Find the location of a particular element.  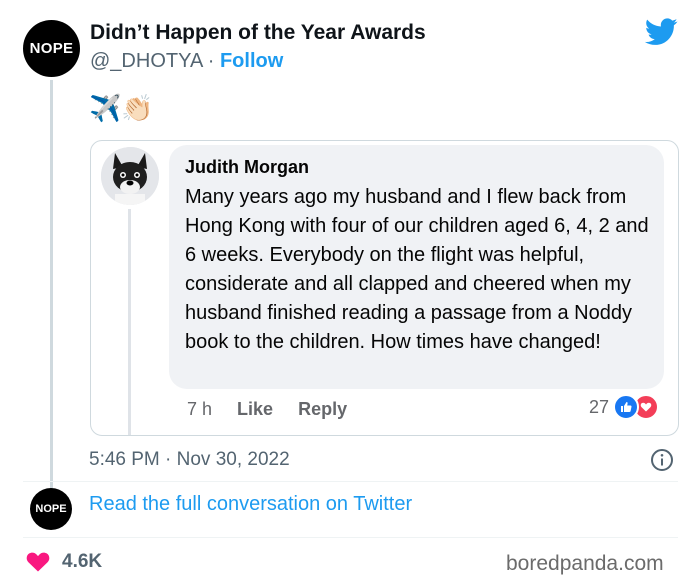

comment-reply-action: Reply is located at coordinates (323, 409).